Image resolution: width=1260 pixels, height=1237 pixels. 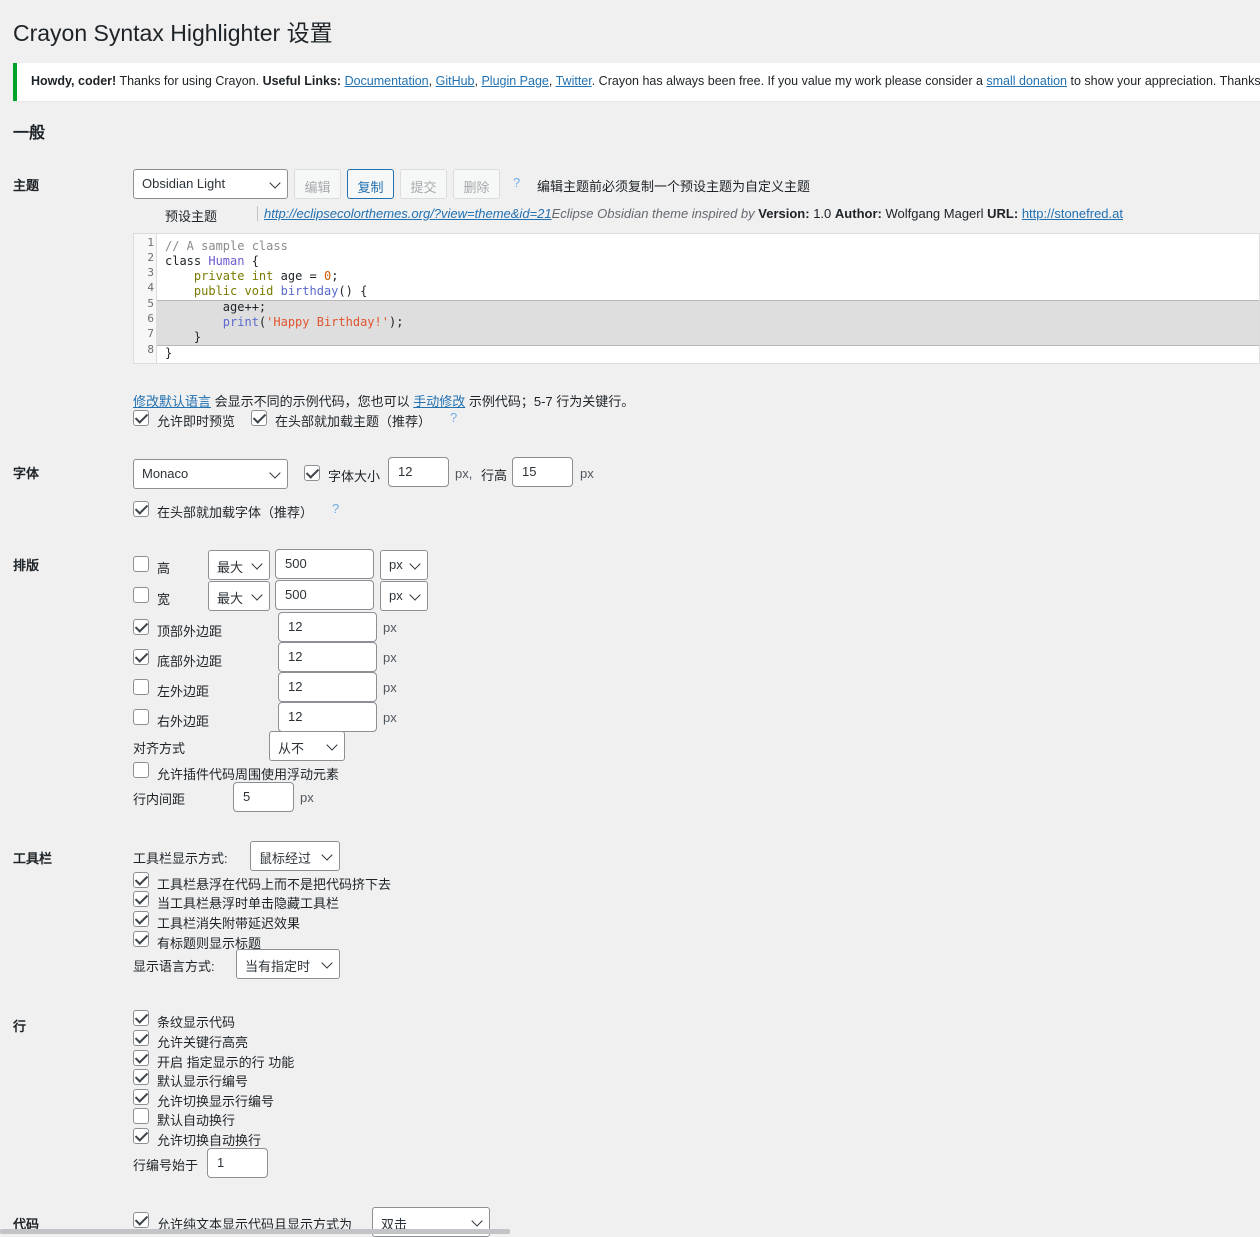 What do you see at coordinates (216, 1101) in the screenshot?
I see `line-nums-toggle-label: 允许切换显示行编号` at bounding box center [216, 1101].